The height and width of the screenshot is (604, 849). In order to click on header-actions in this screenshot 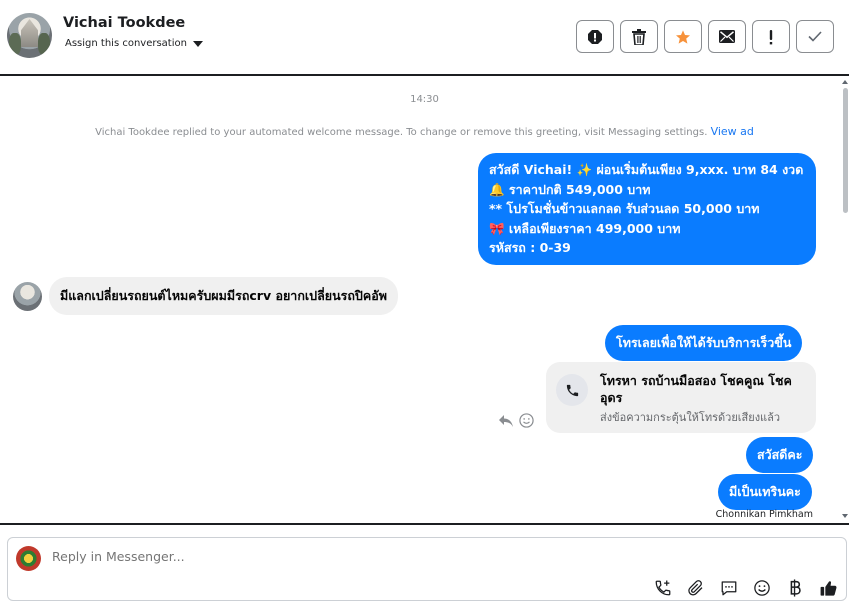, I will do `click(705, 36)`.